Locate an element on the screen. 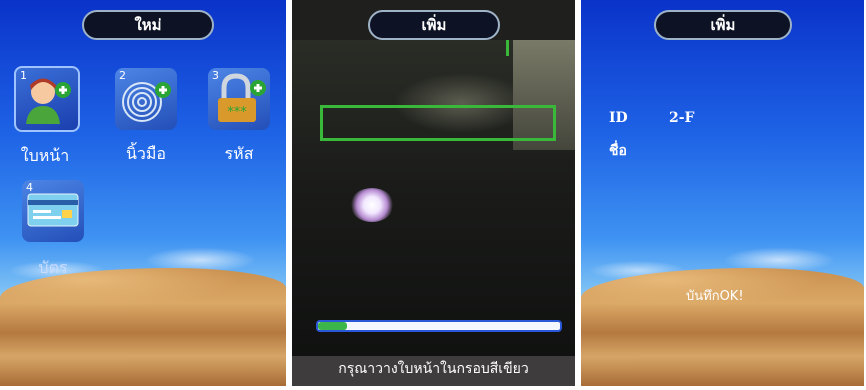  id-value: 2-F is located at coordinates (682, 118).